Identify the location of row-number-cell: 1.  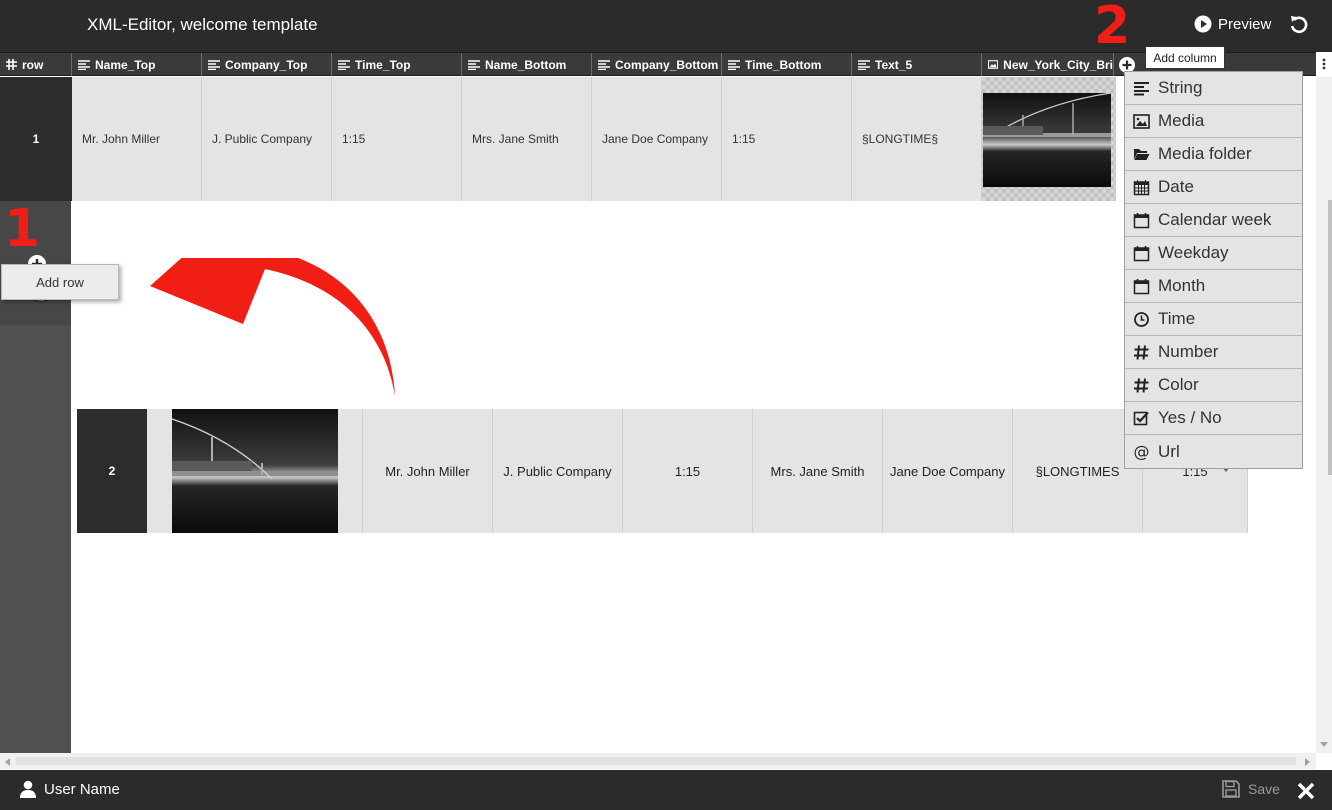
(36, 139).